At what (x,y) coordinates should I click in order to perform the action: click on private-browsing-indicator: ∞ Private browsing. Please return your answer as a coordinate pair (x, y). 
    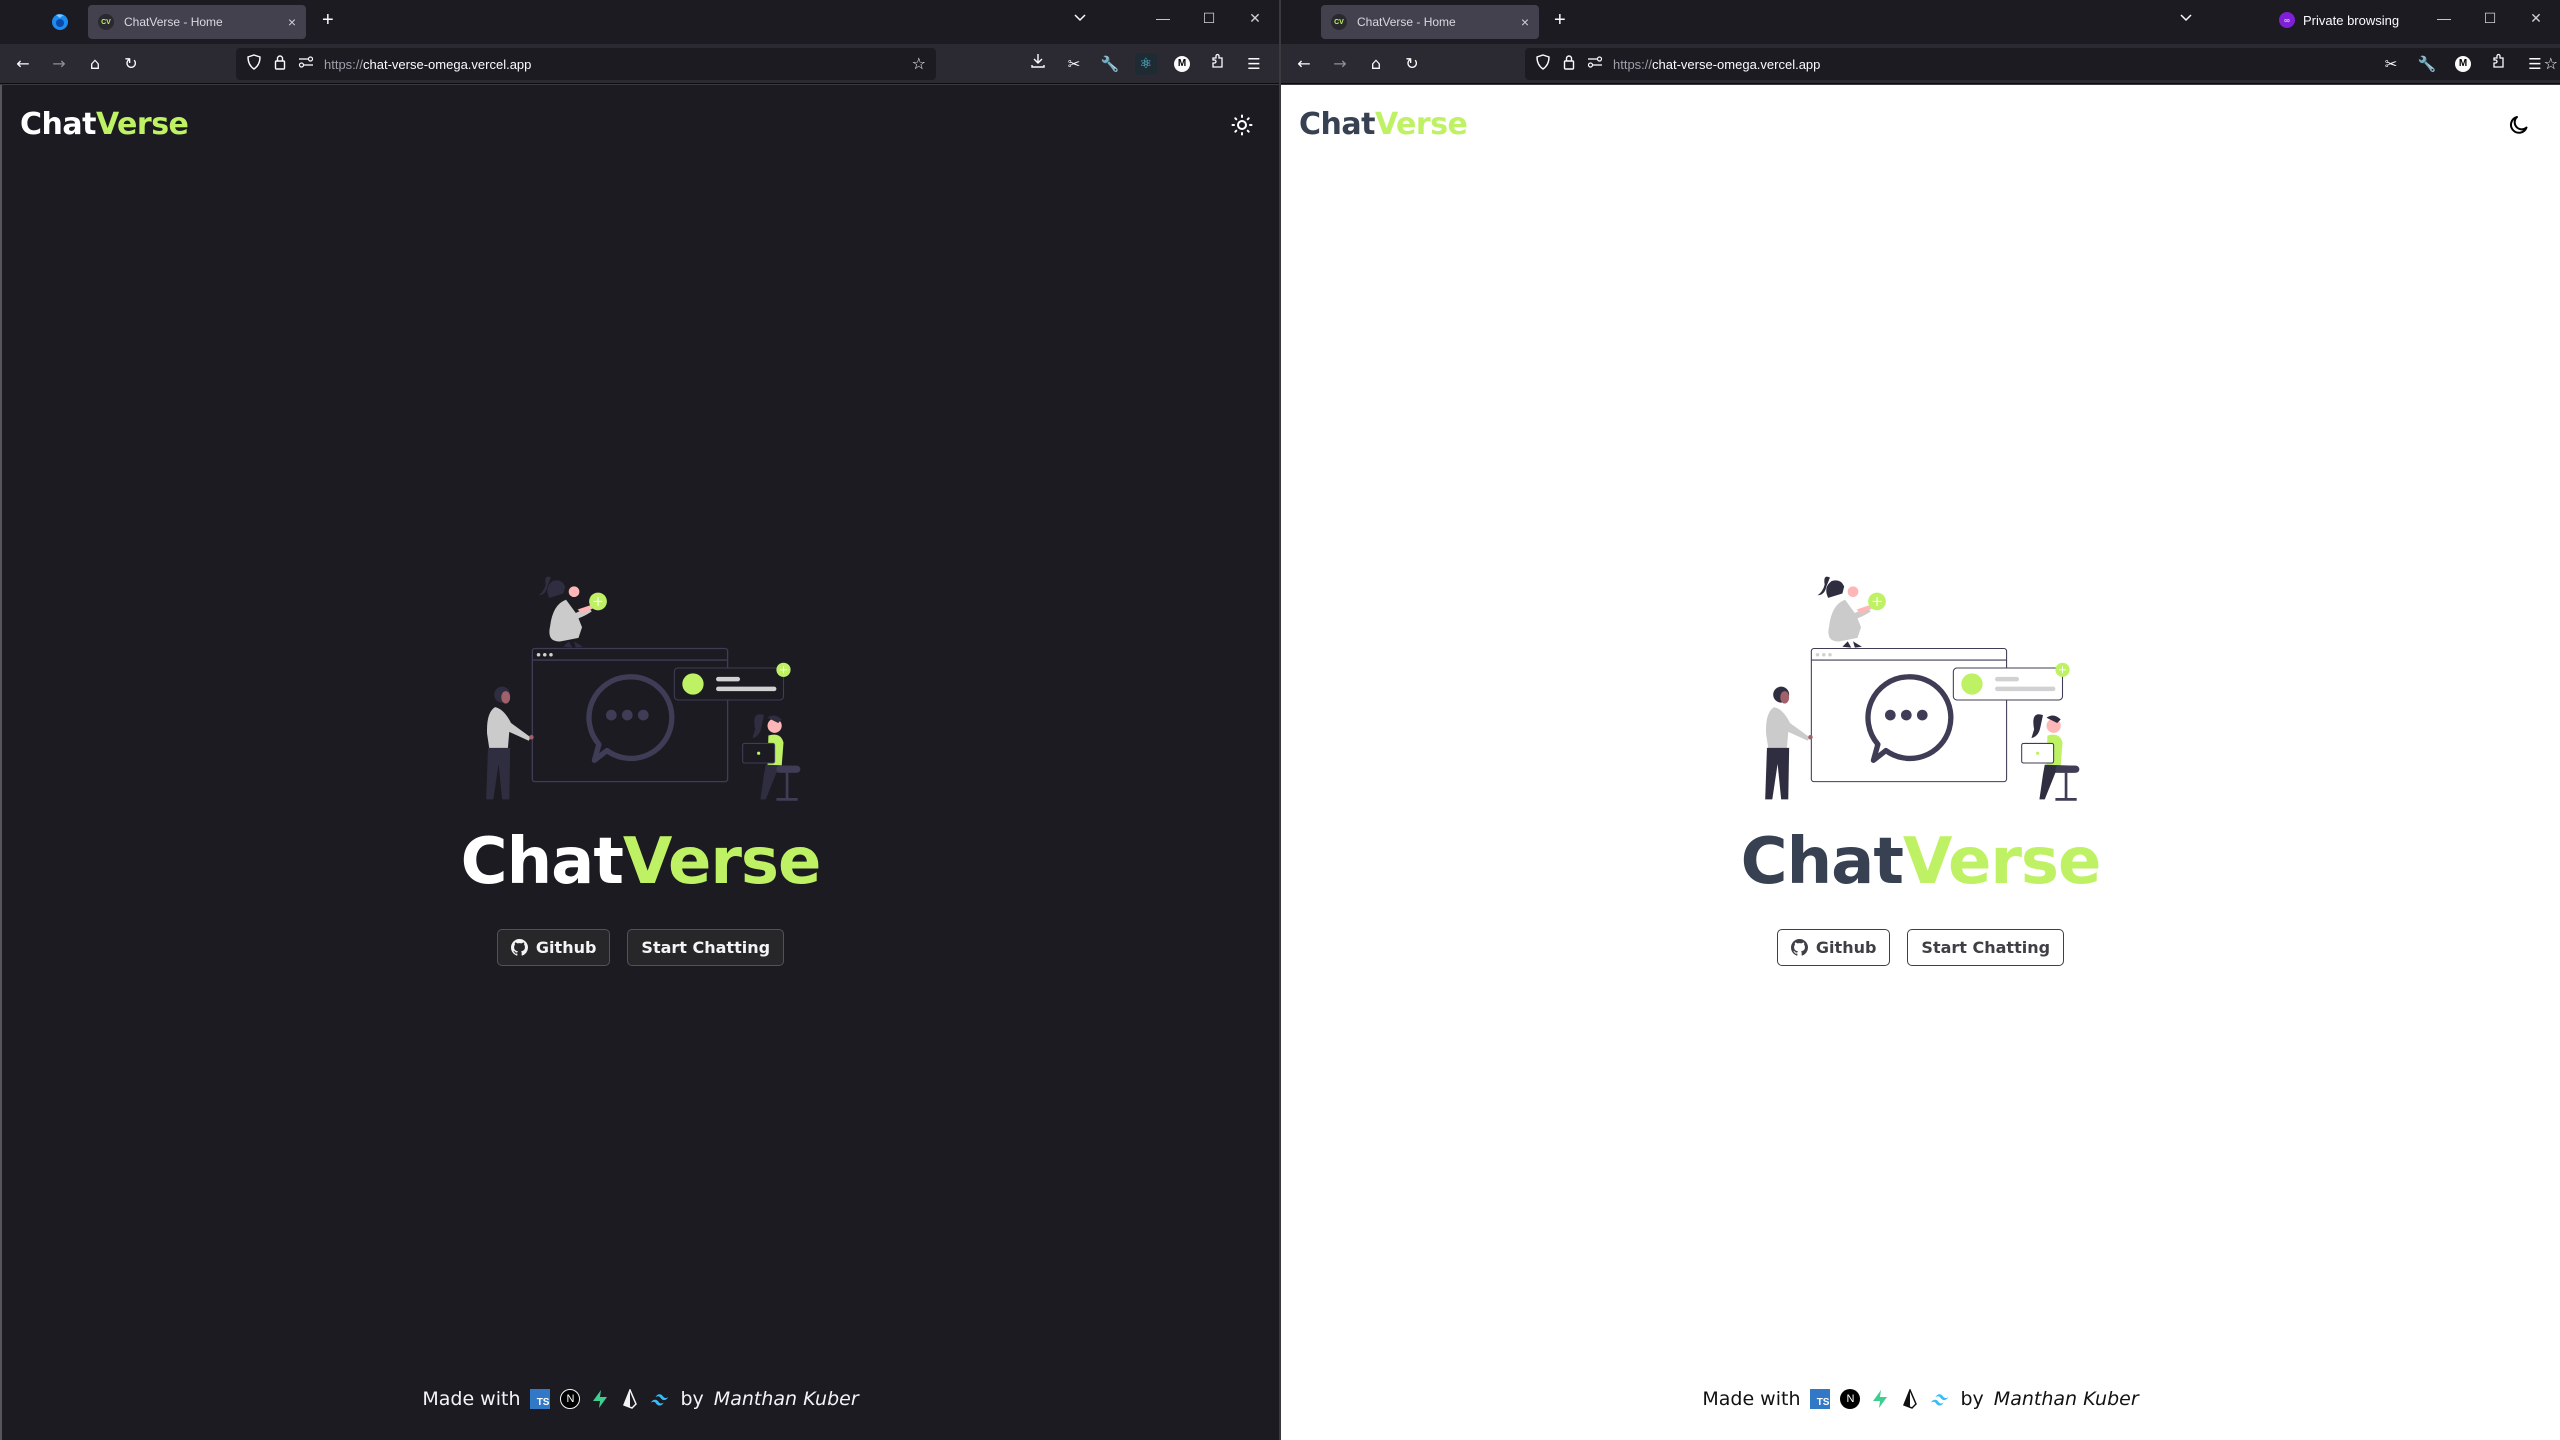
    Looking at the image, I should click on (2339, 20).